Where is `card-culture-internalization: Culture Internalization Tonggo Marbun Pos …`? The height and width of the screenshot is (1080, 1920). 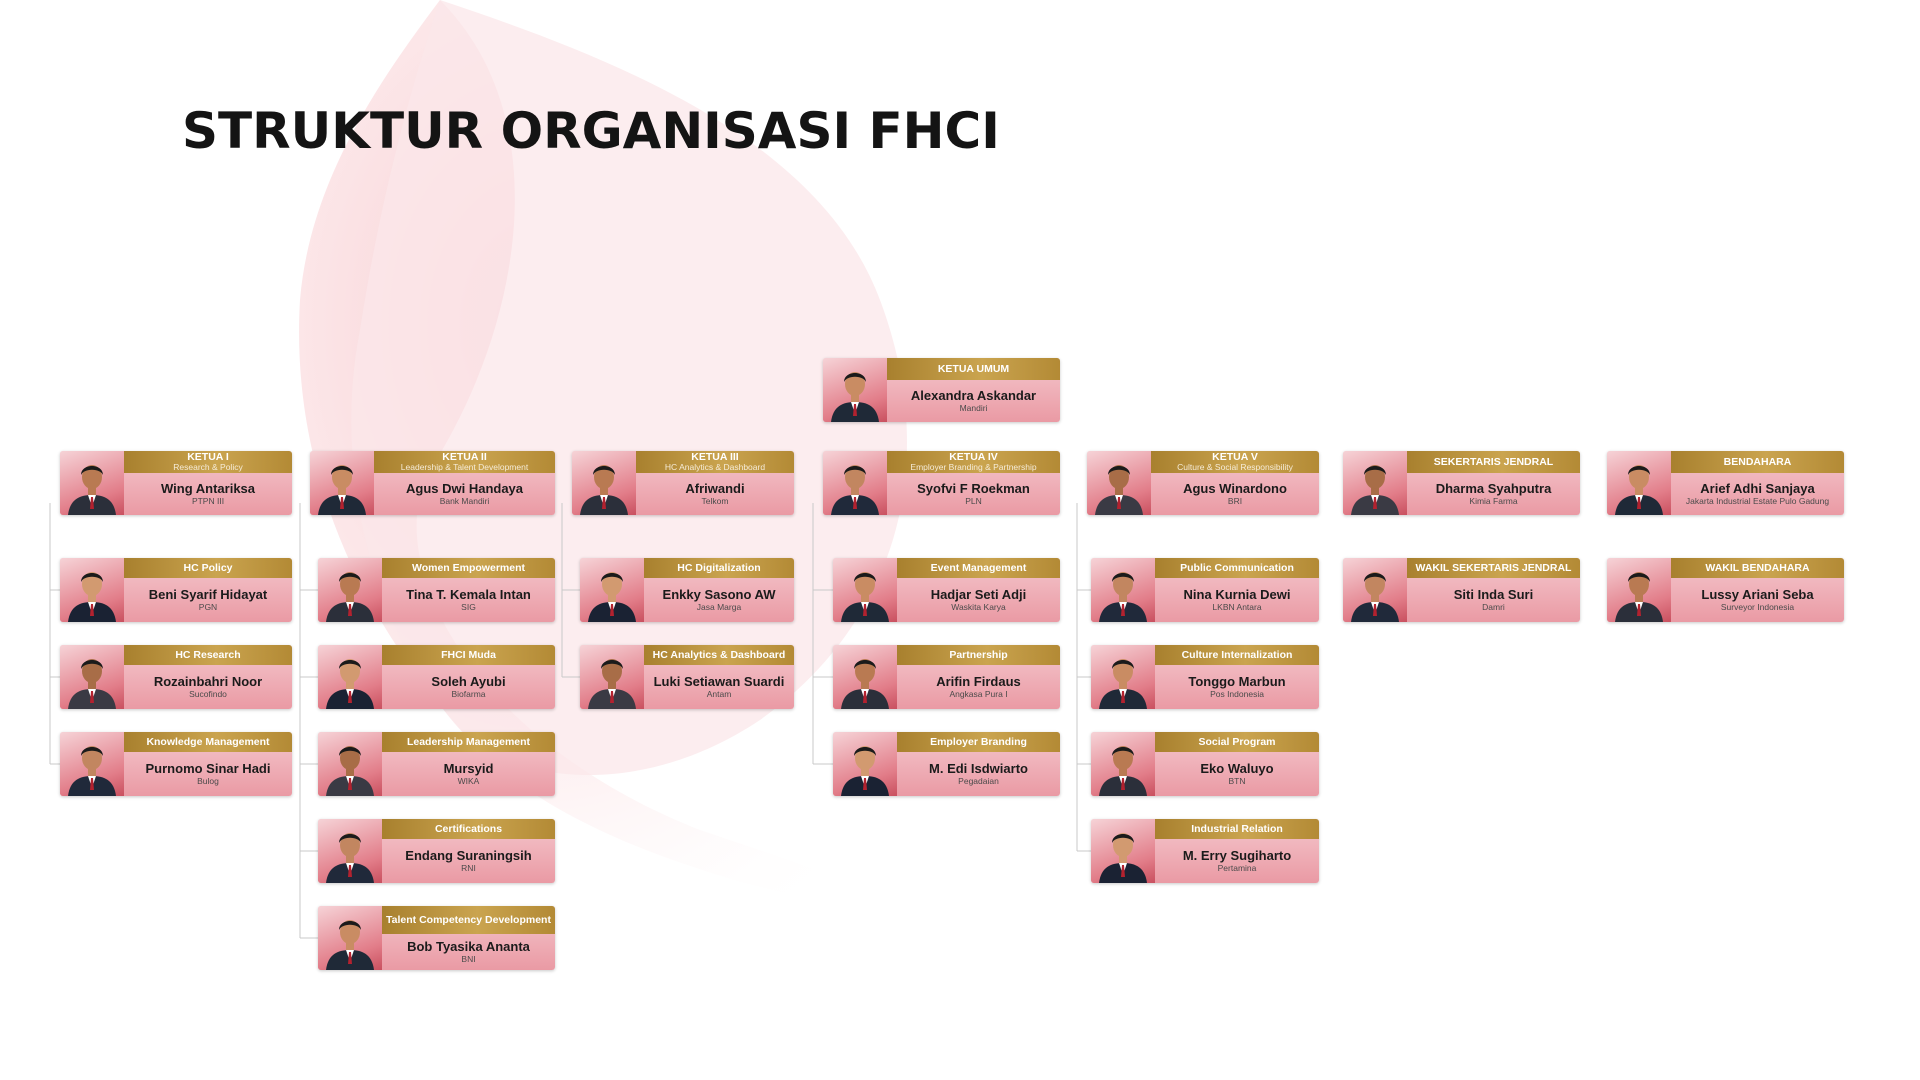
card-culture-internalization: Culture Internalization Tonggo Marbun Pos … is located at coordinates (1205, 677).